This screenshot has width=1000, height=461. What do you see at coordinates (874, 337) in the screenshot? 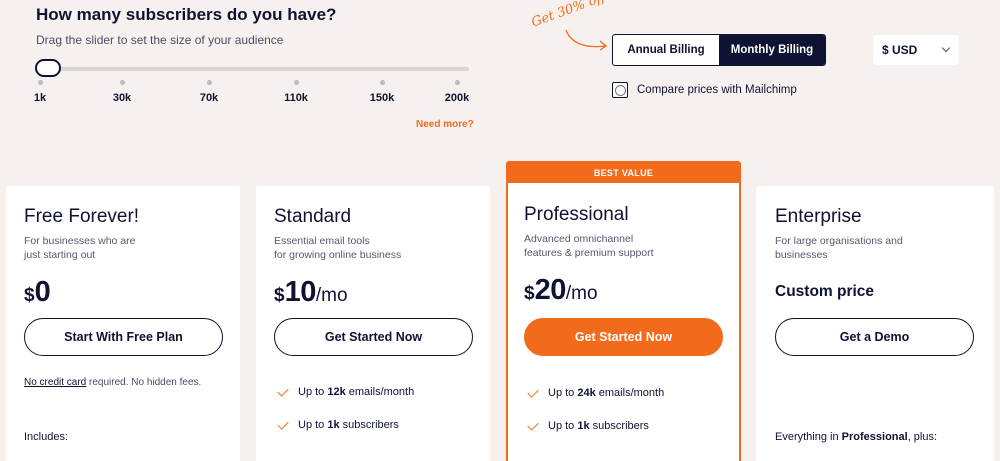
I see `get-a-demo-button: Get a Demo` at bounding box center [874, 337].